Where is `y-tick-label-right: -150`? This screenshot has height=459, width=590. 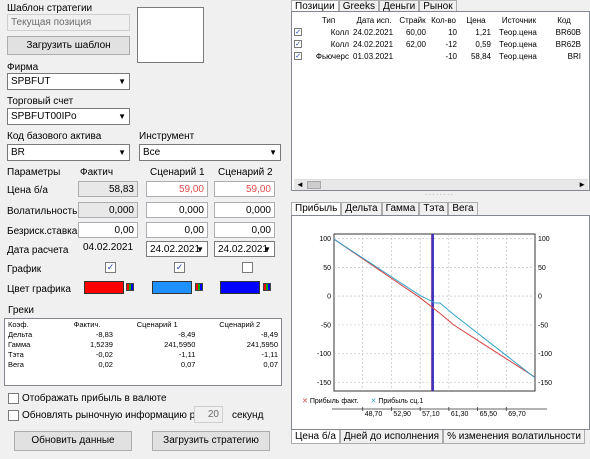
y-tick-label-right: -150 is located at coordinates (545, 383).